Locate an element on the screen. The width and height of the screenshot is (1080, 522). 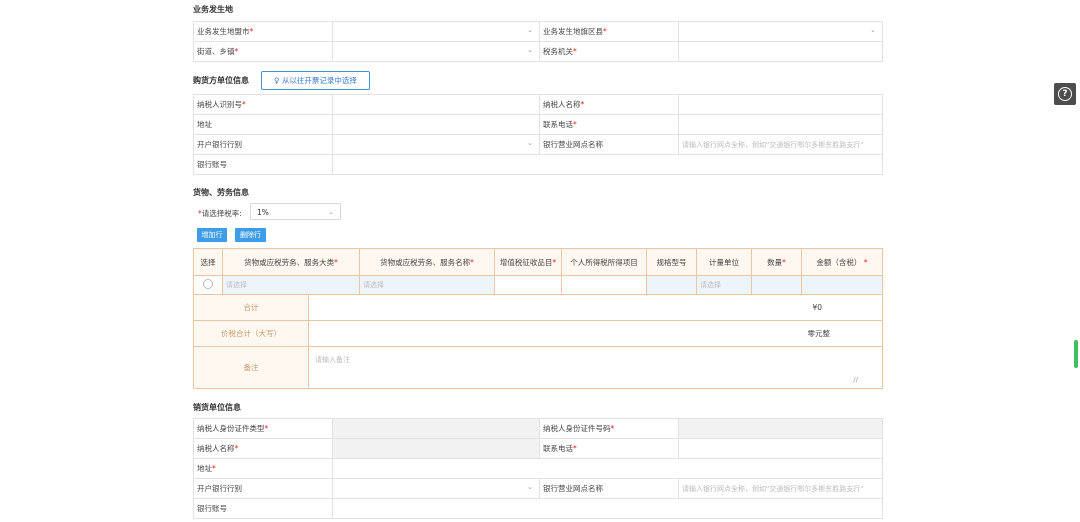
seller-bank-select: ⌄ is located at coordinates (436, 488).